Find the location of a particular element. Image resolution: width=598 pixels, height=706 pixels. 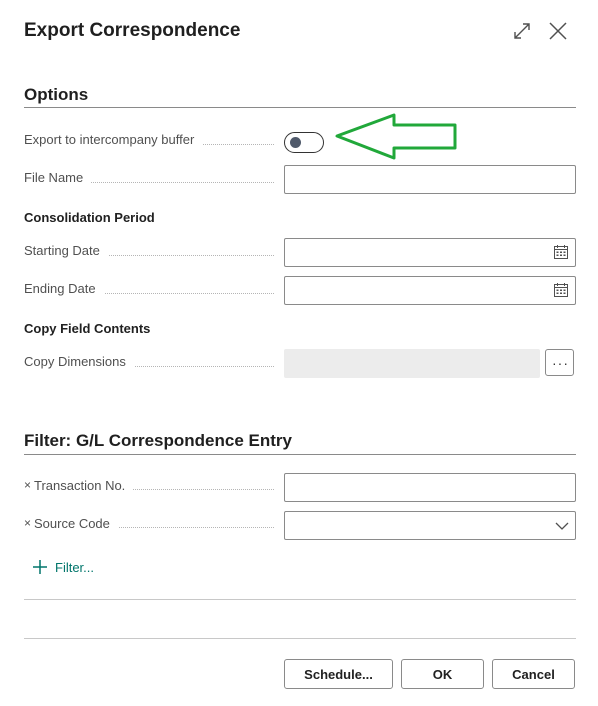

source-code-select is located at coordinates (430, 525).